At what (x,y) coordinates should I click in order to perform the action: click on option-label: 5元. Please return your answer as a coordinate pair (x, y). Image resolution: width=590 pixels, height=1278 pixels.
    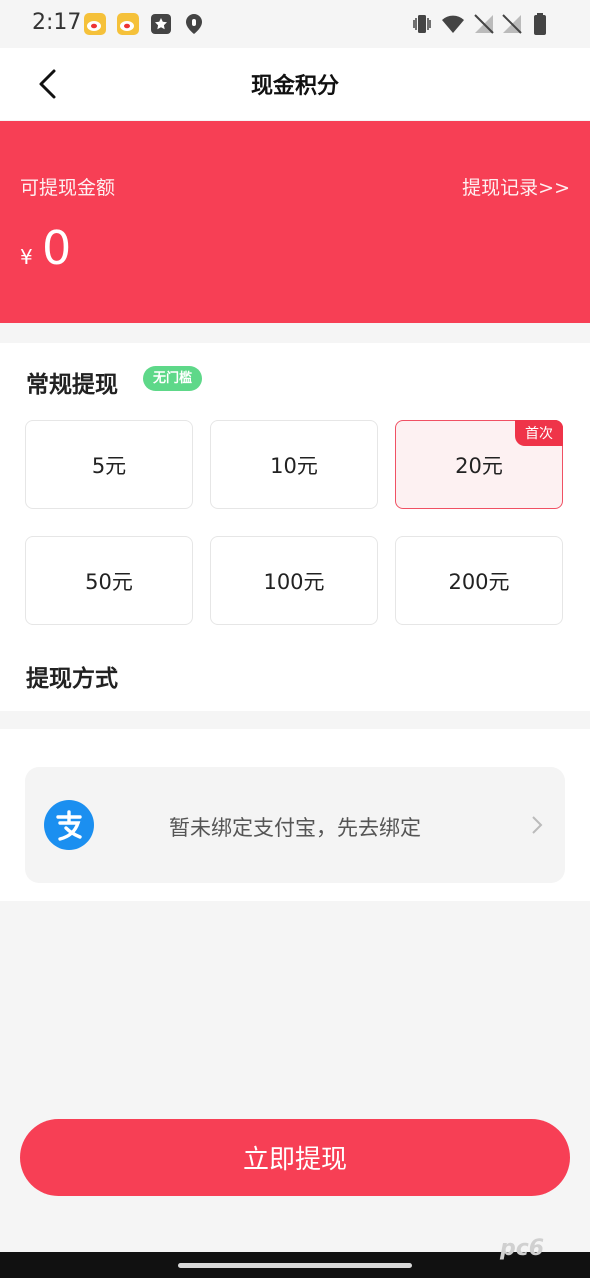
    Looking at the image, I should click on (109, 465).